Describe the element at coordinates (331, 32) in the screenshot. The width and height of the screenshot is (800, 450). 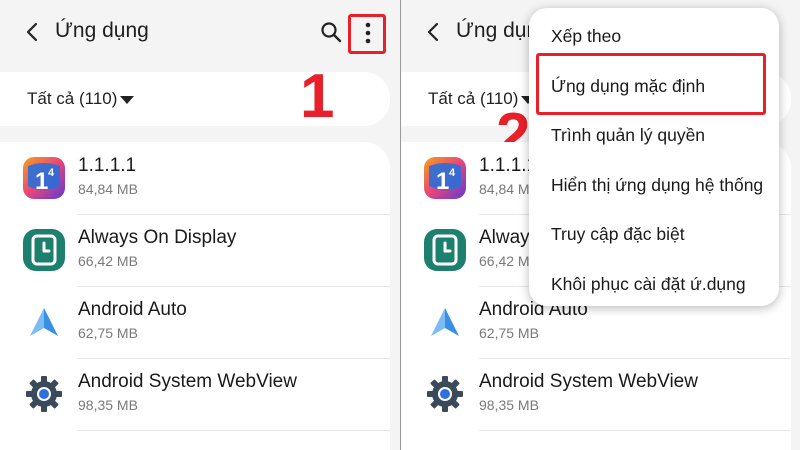
I see `search-icon` at that location.